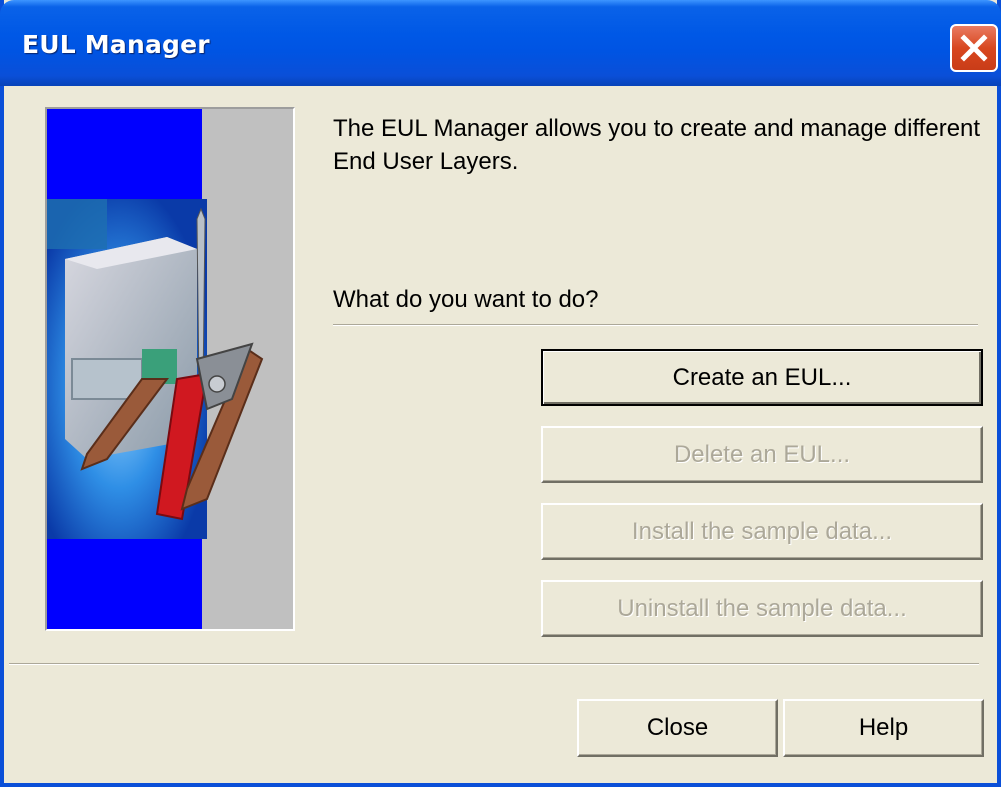  What do you see at coordinates (116, 44) in the screenshot?
I see `window-title: EUL Manager` at bounding box center [116, 44].